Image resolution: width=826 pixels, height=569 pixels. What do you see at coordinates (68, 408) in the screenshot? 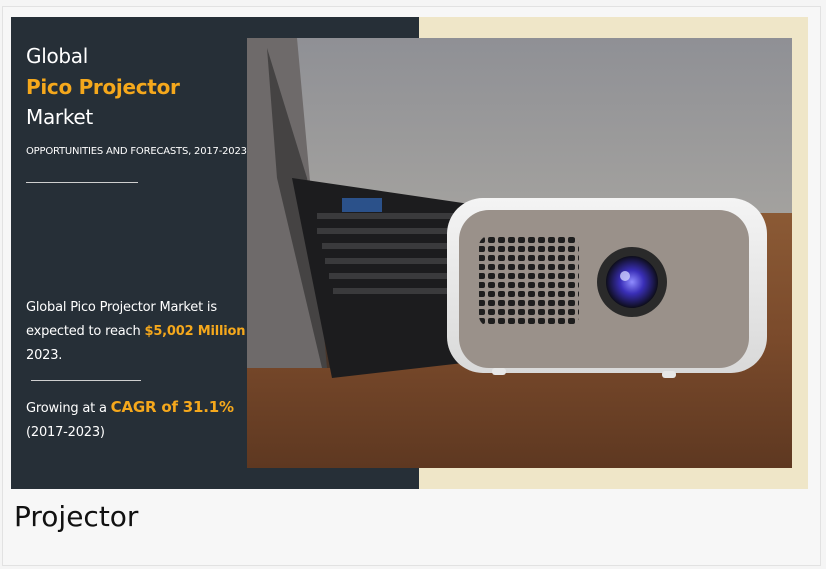
I see `cagr-prefix: Growing at a` at bounding box center [68, 408].